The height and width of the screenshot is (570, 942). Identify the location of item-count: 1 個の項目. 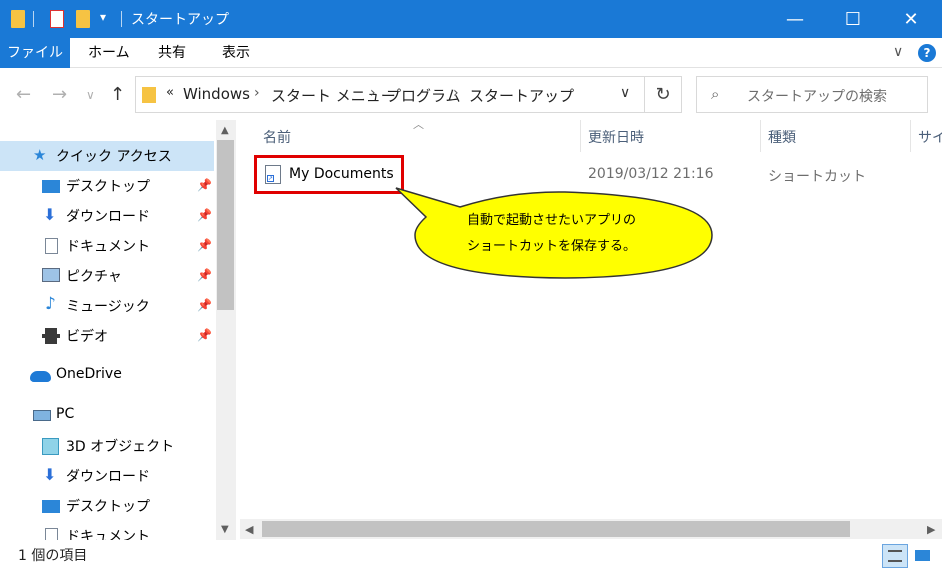
(53, 556).